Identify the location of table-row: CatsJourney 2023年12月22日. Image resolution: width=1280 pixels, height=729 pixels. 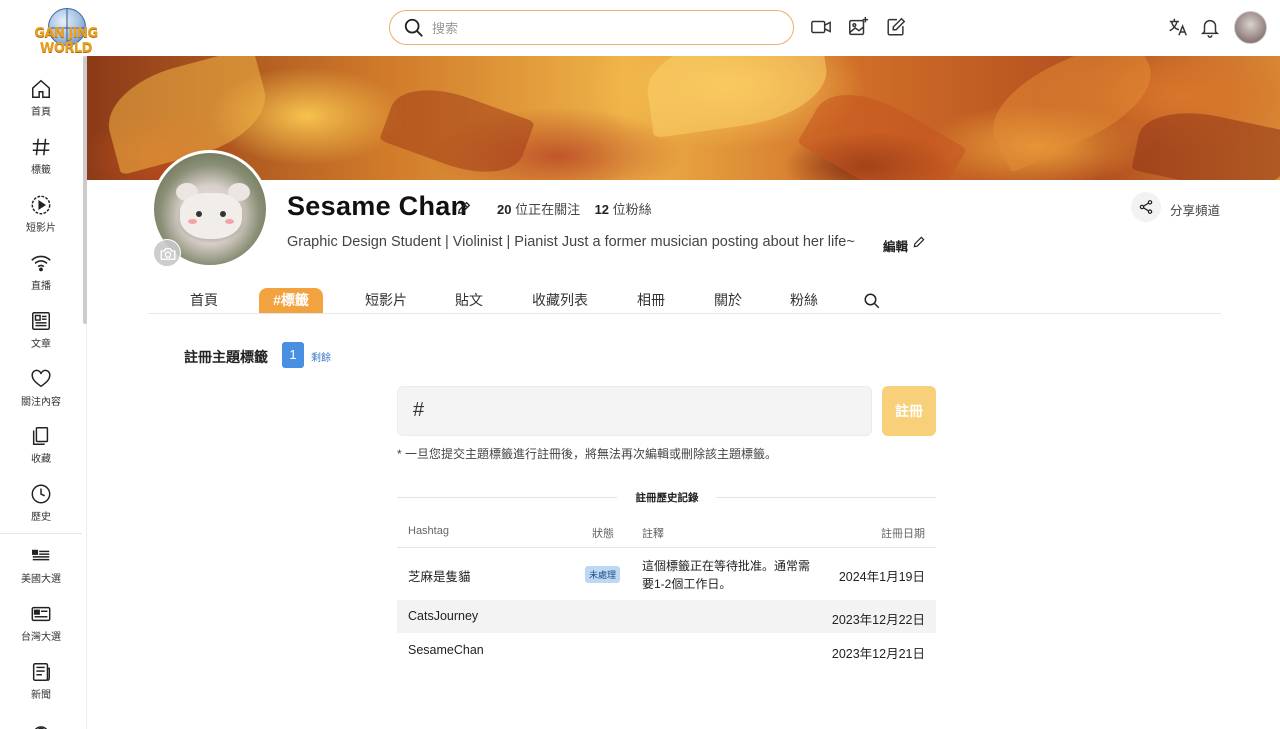
(666, 616).